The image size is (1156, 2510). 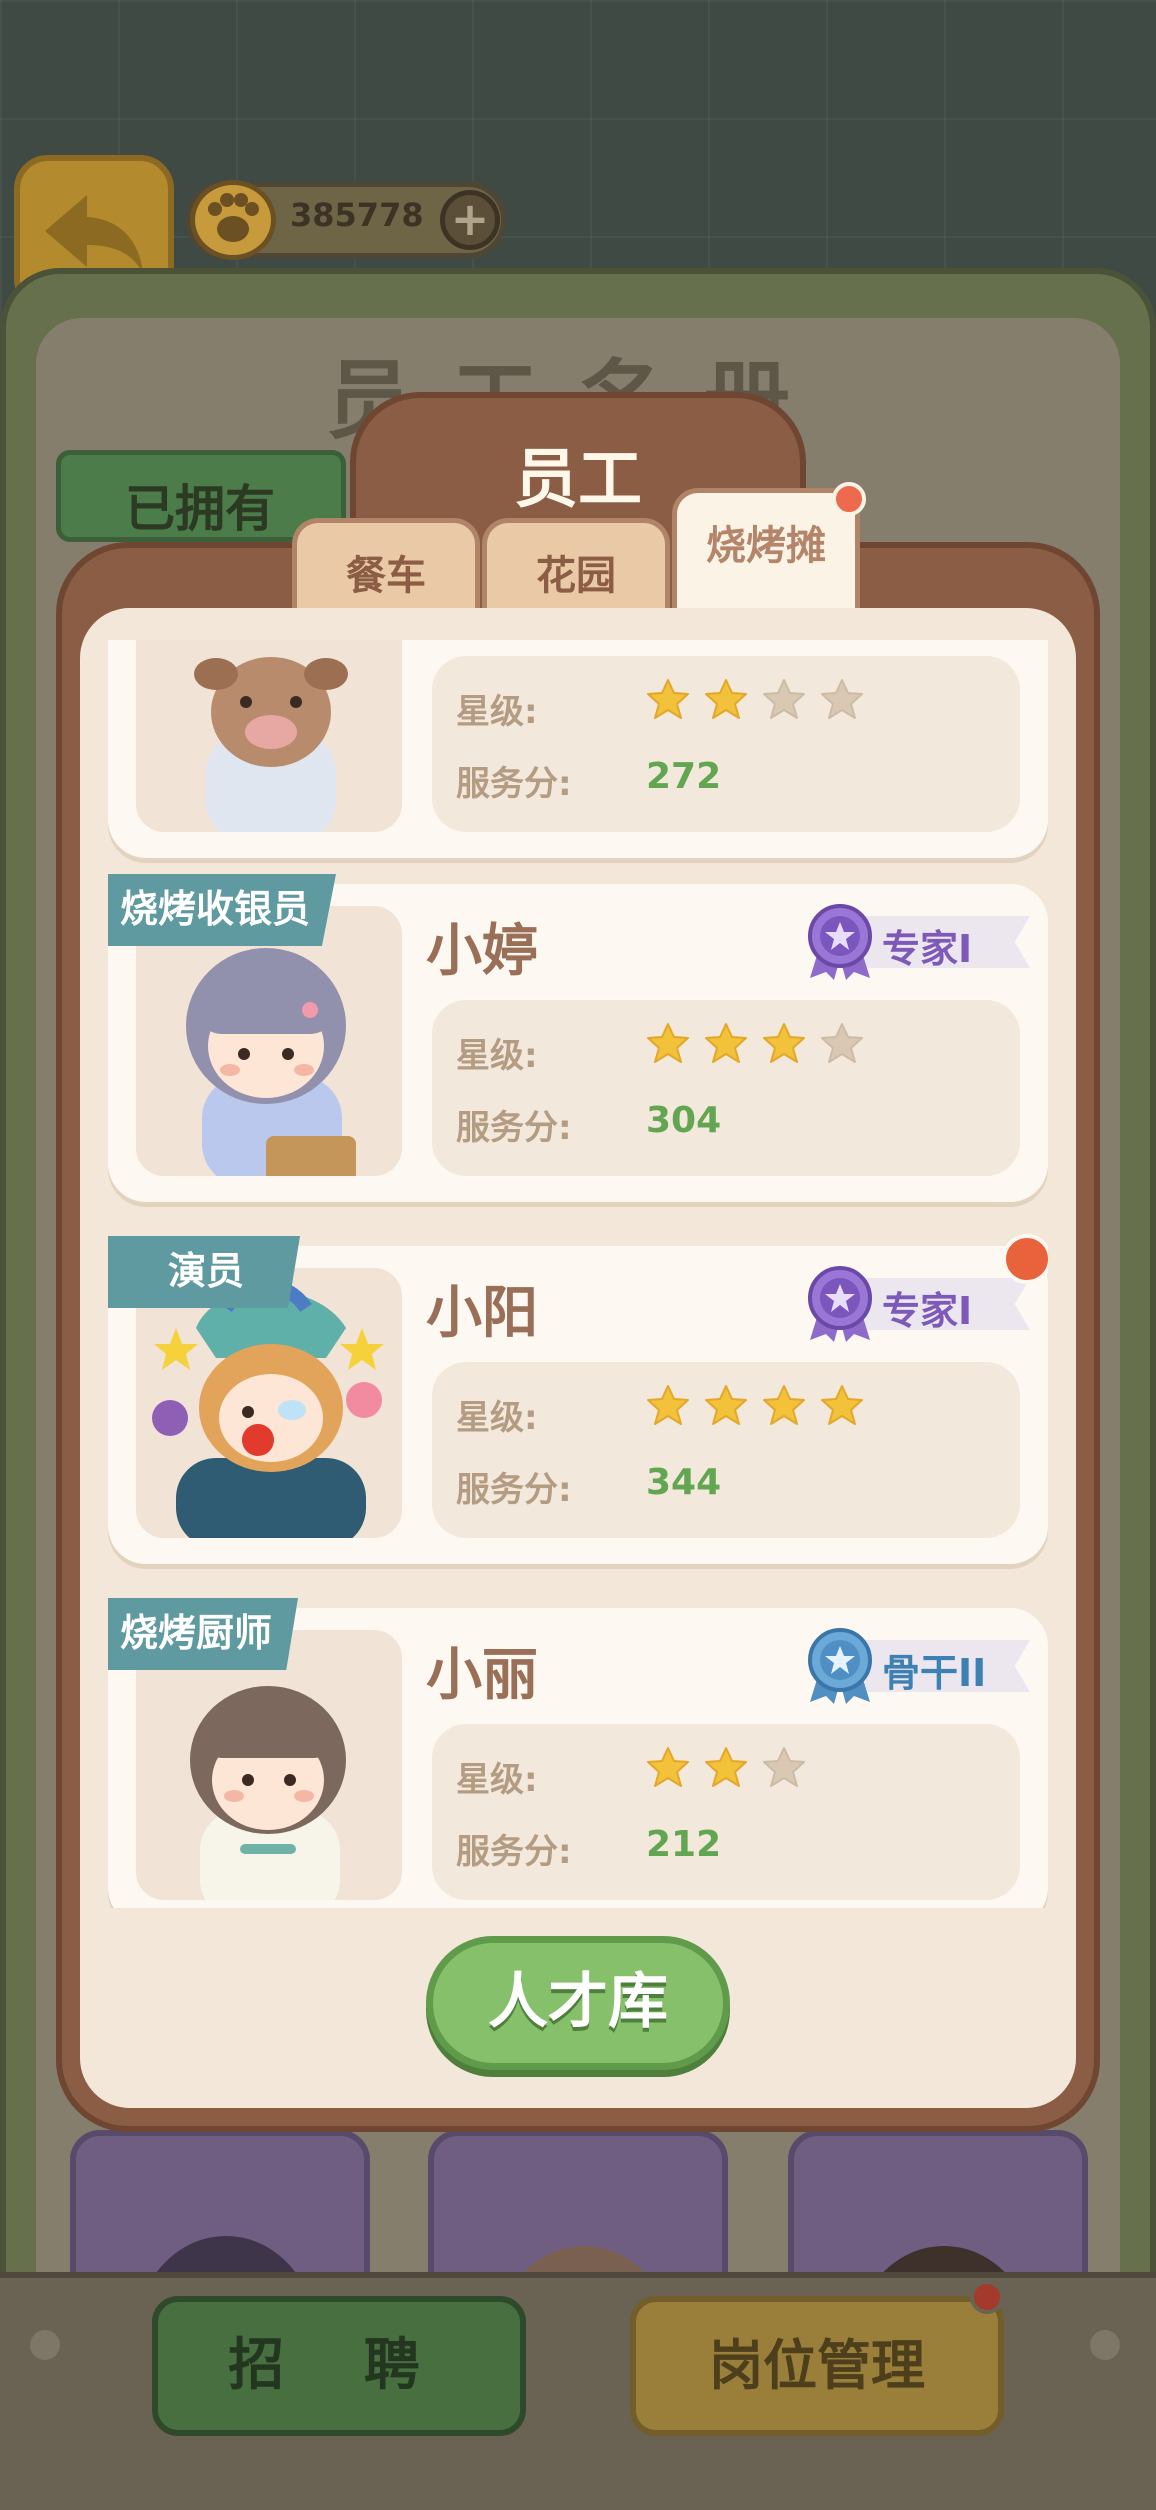 What do you see at coordinates (470, 220) in the screenshot?
I see `add-currency-button: +` at bounding box center [470, 220].